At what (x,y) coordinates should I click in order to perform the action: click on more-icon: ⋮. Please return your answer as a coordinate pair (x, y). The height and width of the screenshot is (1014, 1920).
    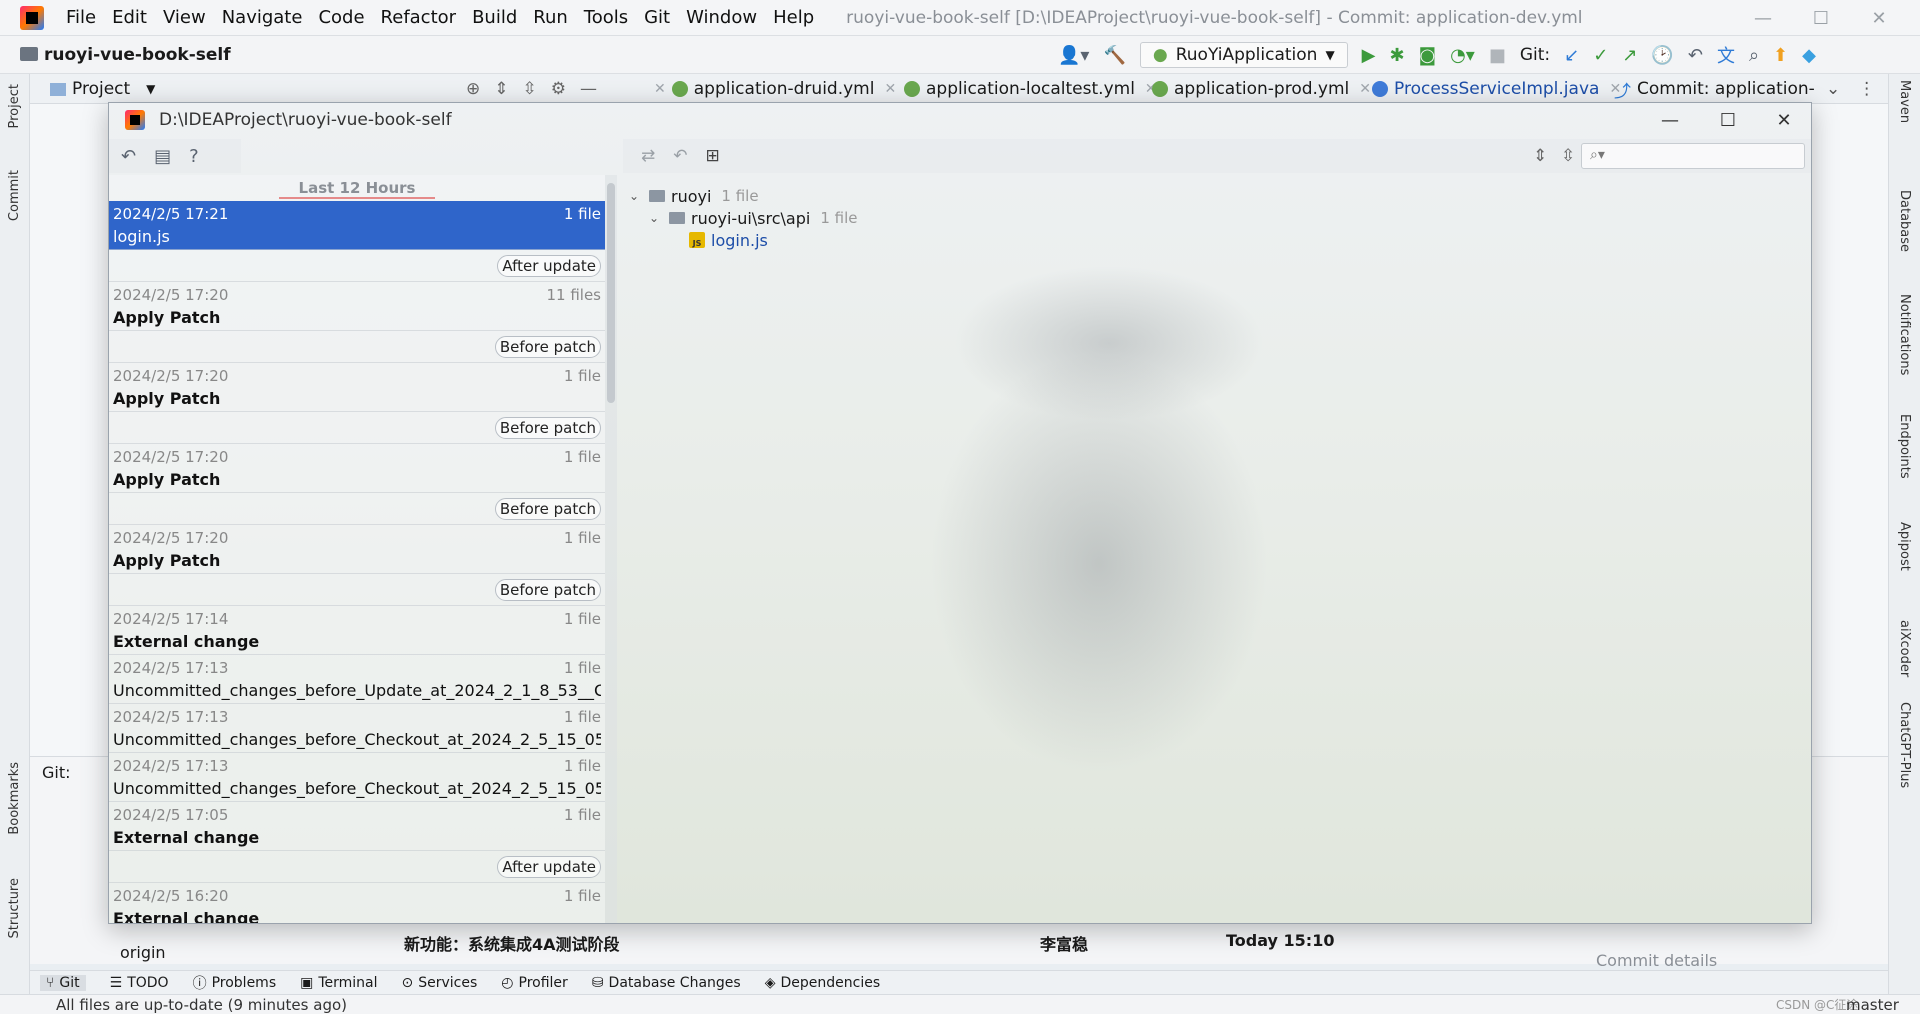
    Looking at the image, I should click on (1866, 89).